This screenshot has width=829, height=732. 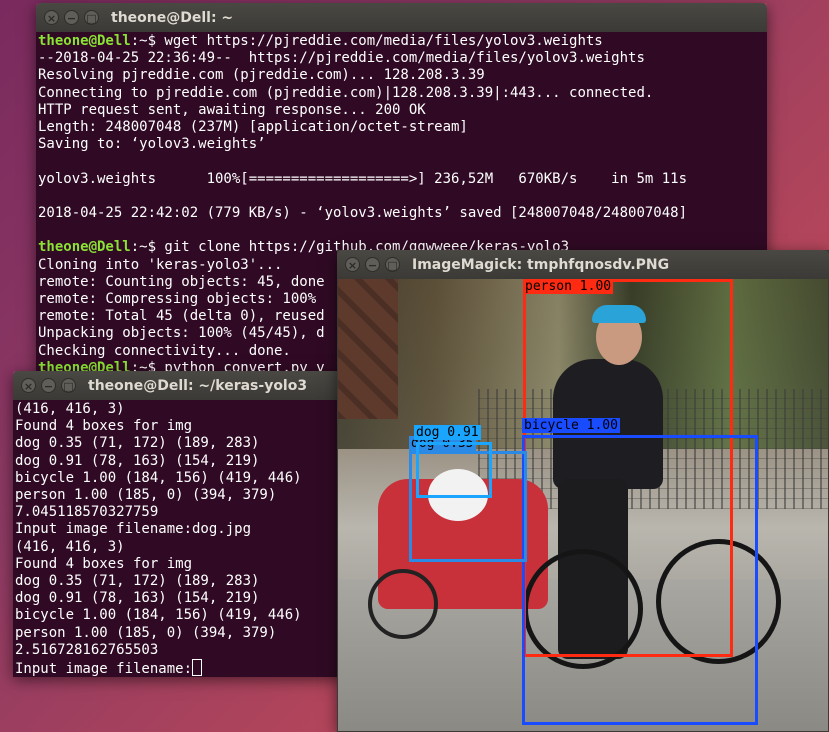 What do you see at coordinates (541, 264) in the screenshot?
I see `window-title: ImageMagick: tmphfqnosdv.PNG` at bounding box center [541, 264].